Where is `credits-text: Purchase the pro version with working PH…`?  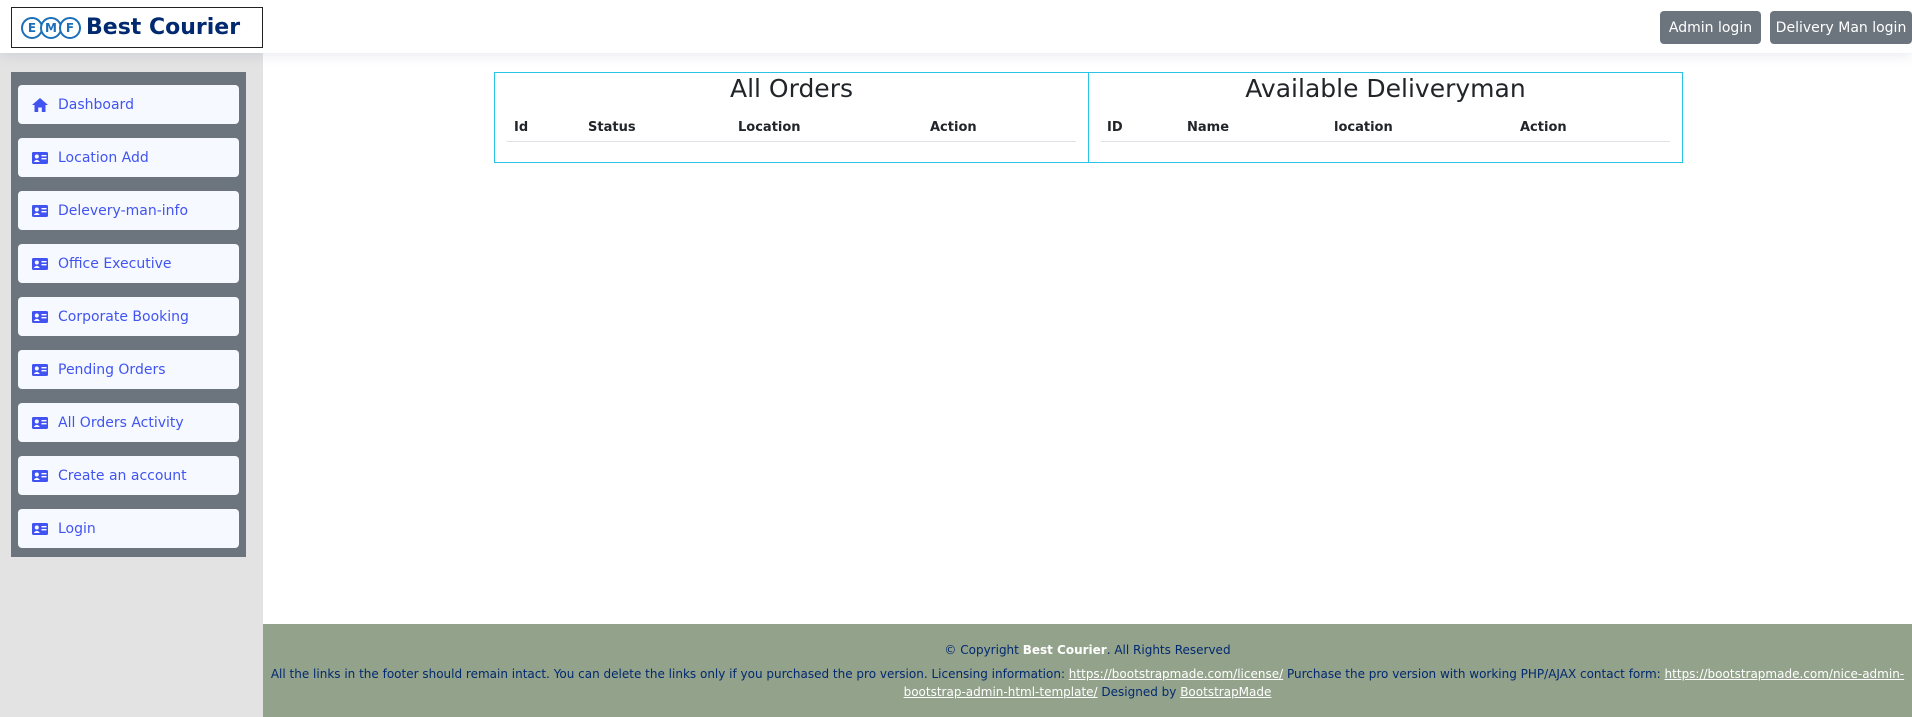
credits-text: Purchase the pro version with working PH… is located at coordinates (1474, 674).